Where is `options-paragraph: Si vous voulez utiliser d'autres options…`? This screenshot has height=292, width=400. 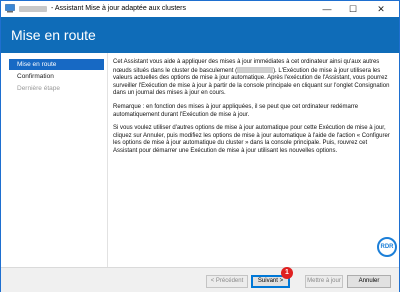 options-paragraph: Si vous voulez utiliser d'autres options… is located at coordinates (251, 139).